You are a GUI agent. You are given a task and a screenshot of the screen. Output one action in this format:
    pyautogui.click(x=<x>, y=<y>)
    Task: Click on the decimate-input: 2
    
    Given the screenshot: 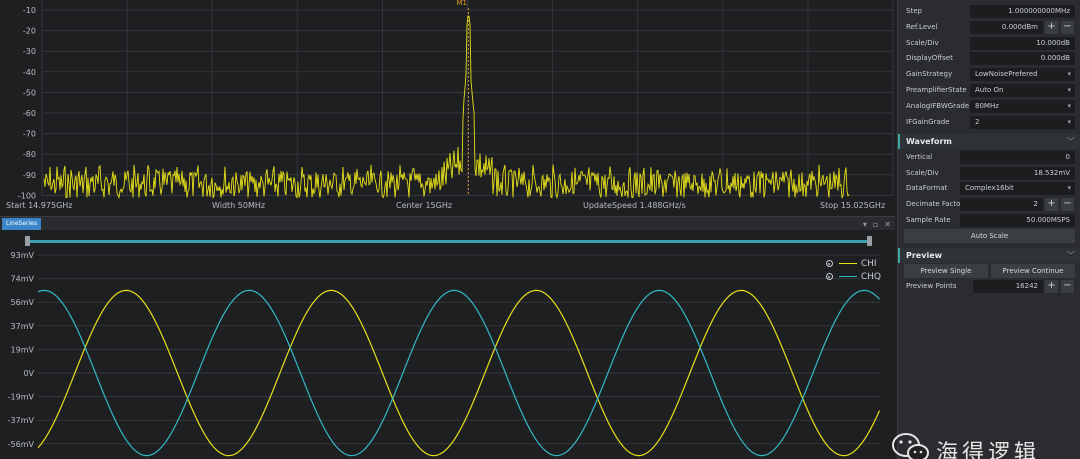 What is the action you would take?
    pyautogui.click(x=1001, y=204)
    